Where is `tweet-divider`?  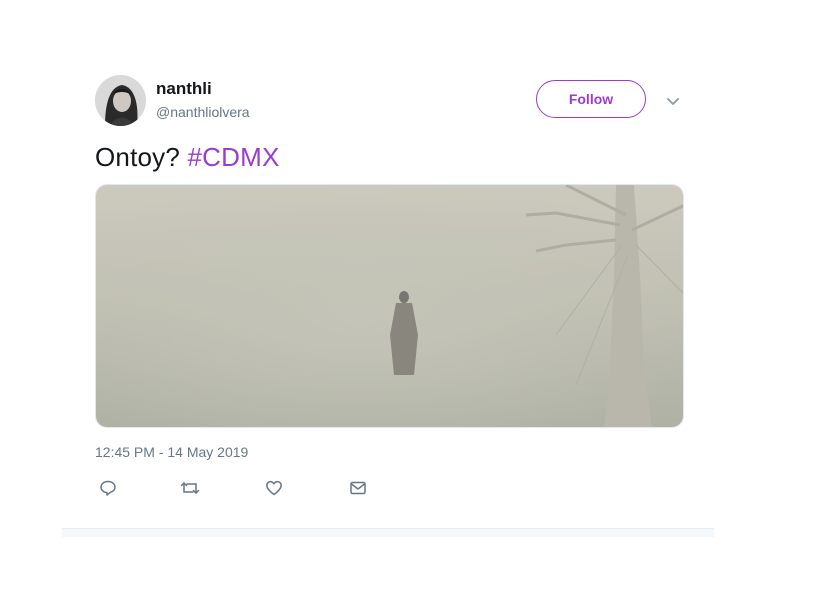
tweet-divider is located at coordinates (388, 532).